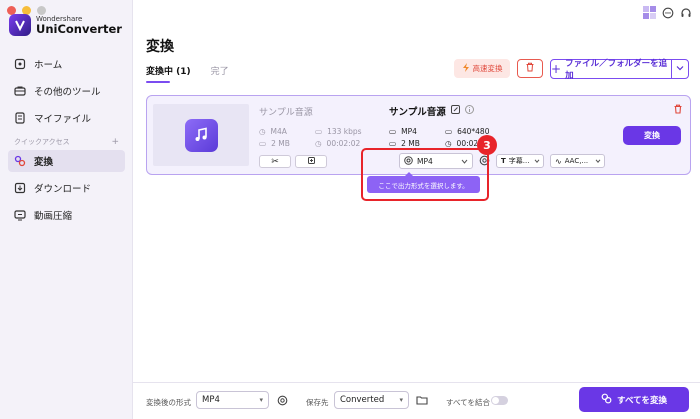 This screenshot has width=700, height=419. I want to click on scissors-icon: ✂, so click(275, 161).